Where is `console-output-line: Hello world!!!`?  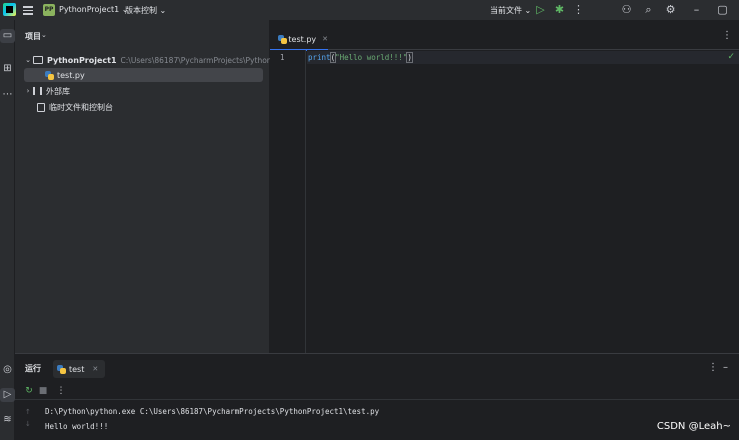 console-output-line: Hello world!!! is located at coordinates (77, 426).